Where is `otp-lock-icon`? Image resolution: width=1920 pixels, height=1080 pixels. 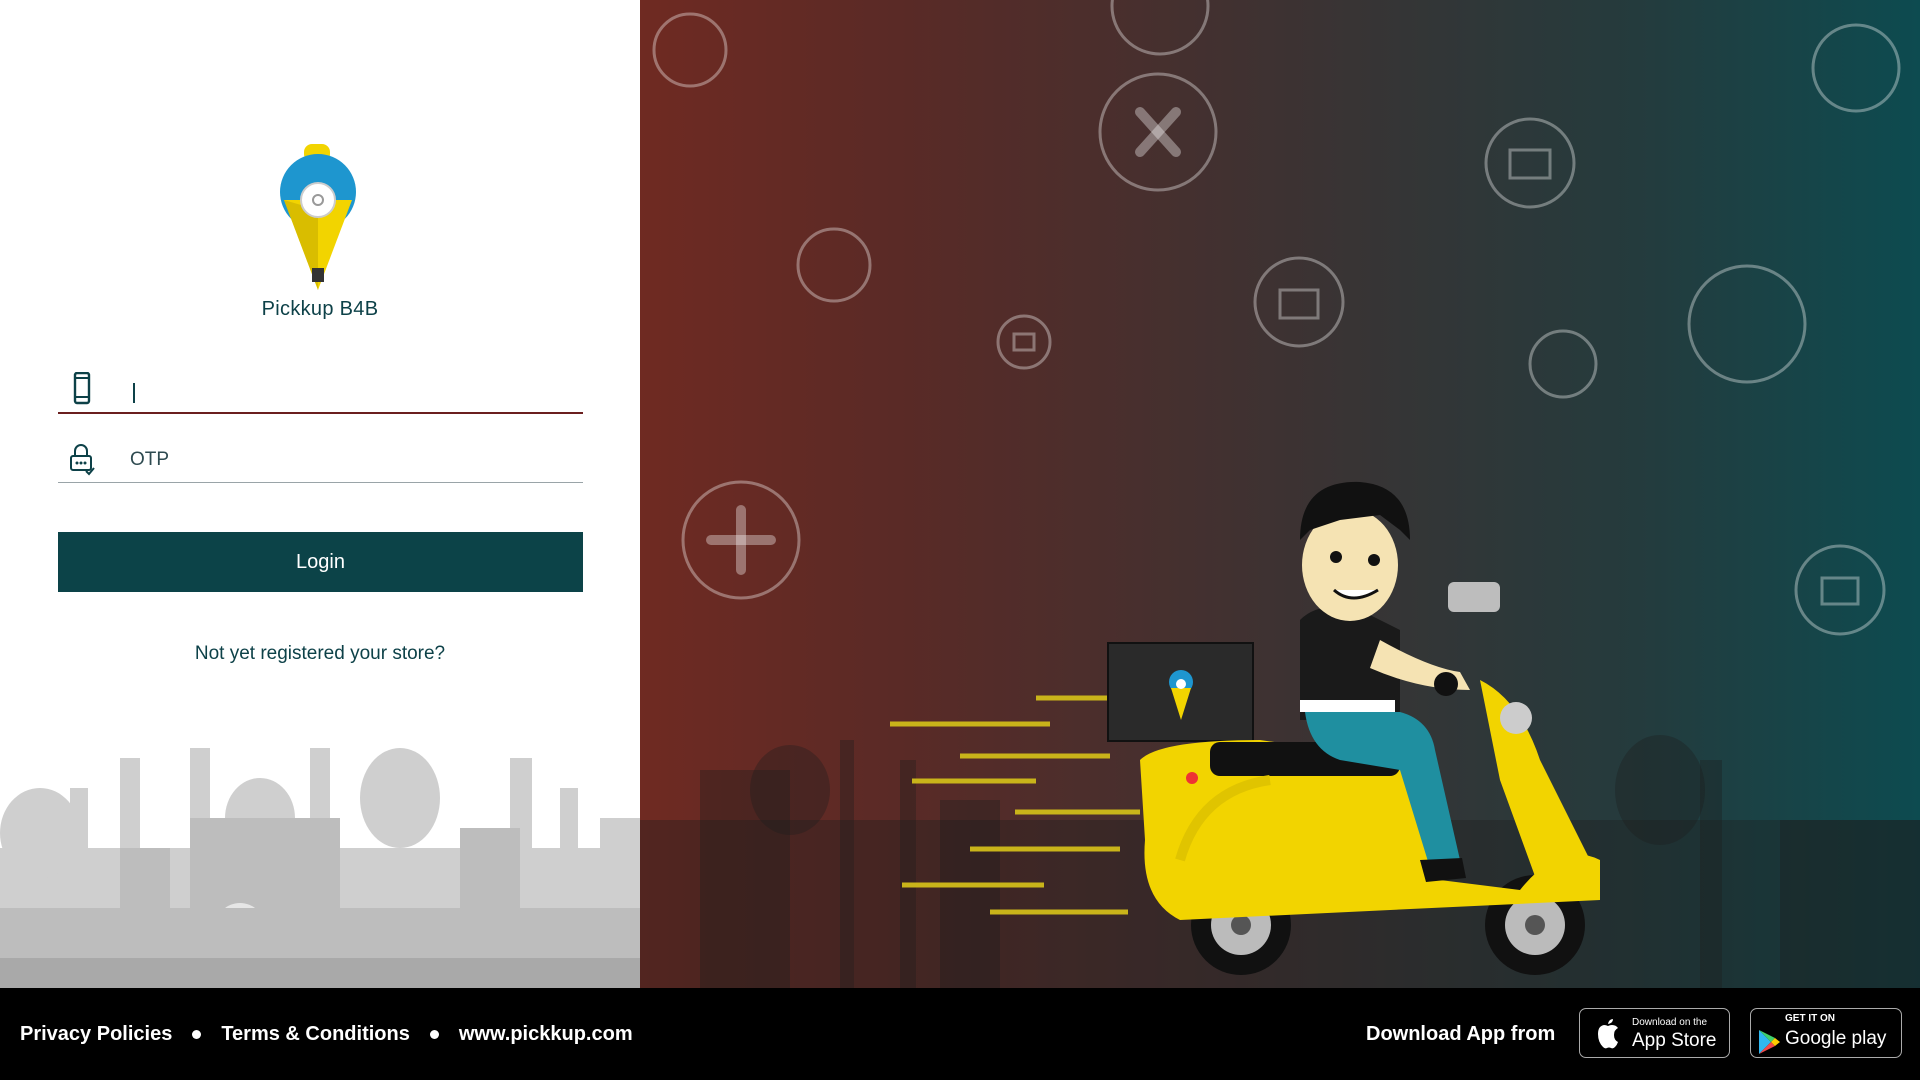
otp-lock-icon is located at coordinates (82, 460).